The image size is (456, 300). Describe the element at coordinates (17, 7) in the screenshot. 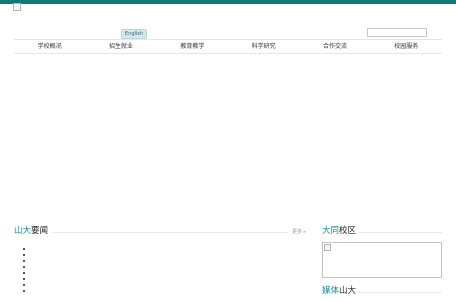

I see `site-logo-image` at that location.